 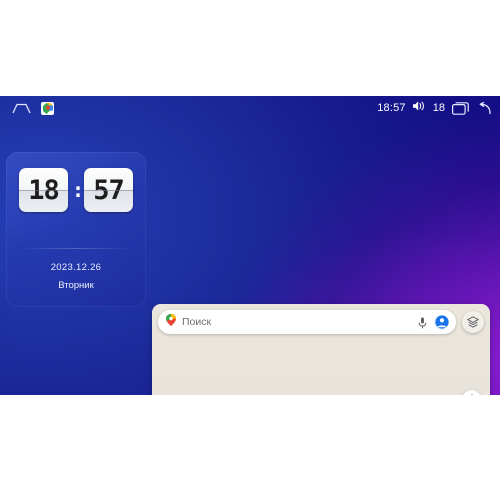 I want to click on layers-icon, so click(x=473, y=322).